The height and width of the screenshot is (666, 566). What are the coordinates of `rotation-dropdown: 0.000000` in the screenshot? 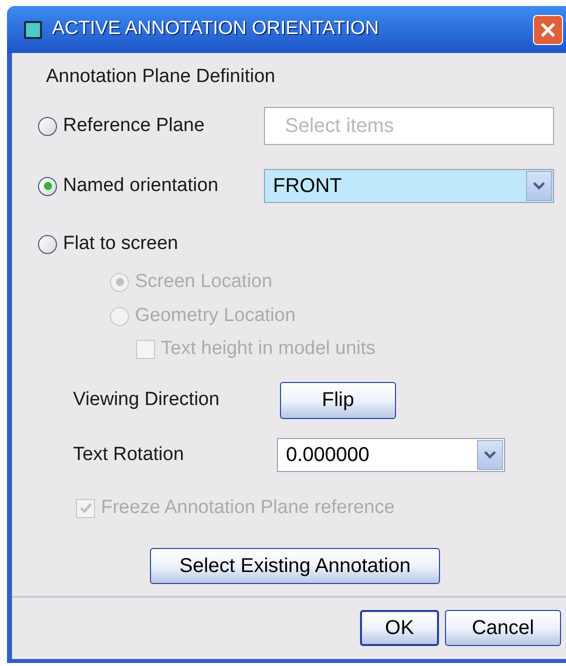 It's located at (391, 455).